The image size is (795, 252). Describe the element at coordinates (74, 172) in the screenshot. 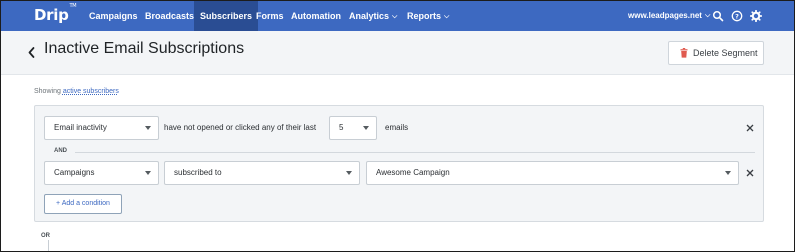

I see `condition-type-value: Campaigns` at that location.